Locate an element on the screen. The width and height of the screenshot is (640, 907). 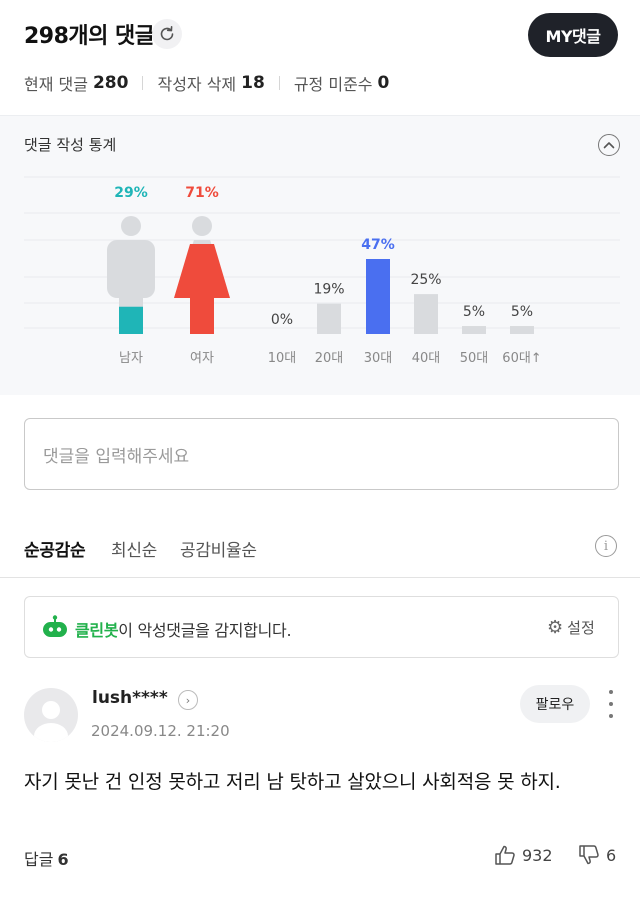
thumbs-down-icon is located at coordinates (589, 855).